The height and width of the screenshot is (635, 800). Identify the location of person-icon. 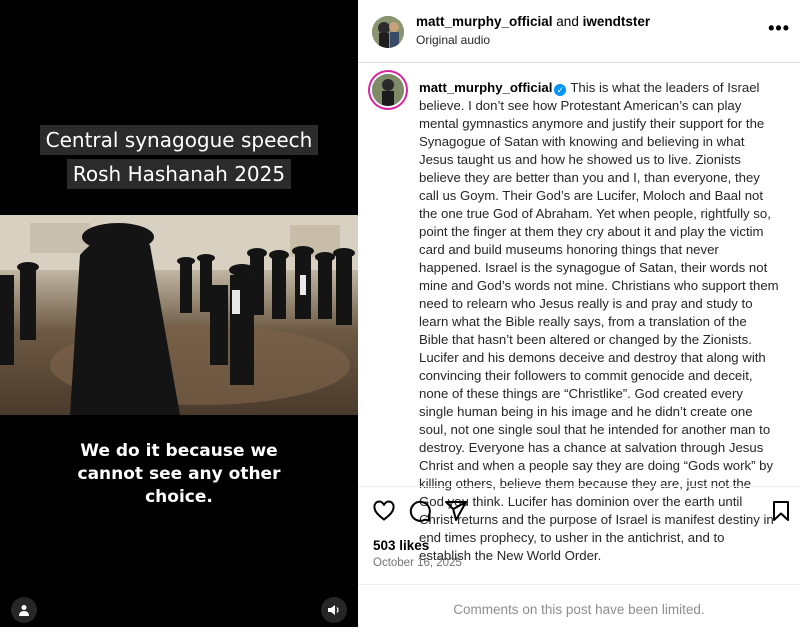
(24, 610).